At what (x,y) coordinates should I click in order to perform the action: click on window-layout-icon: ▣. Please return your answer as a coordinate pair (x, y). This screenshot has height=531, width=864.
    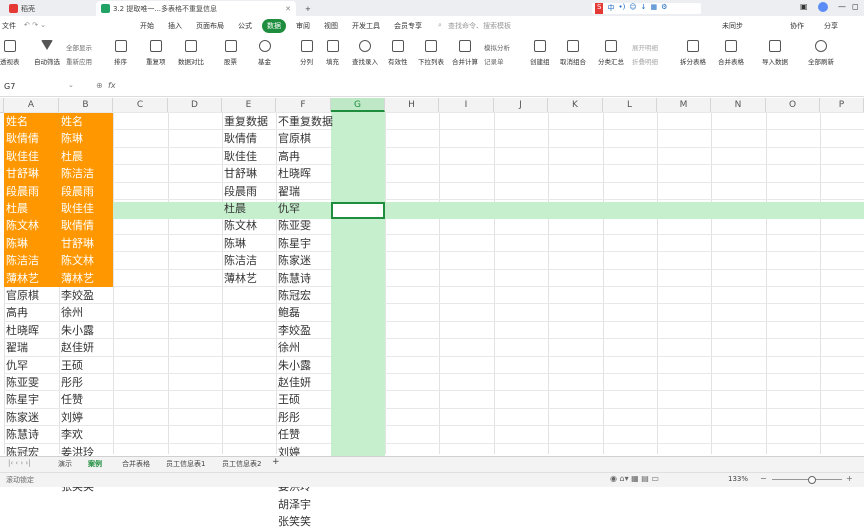
    Looking at the image, I should click on (804, 6).